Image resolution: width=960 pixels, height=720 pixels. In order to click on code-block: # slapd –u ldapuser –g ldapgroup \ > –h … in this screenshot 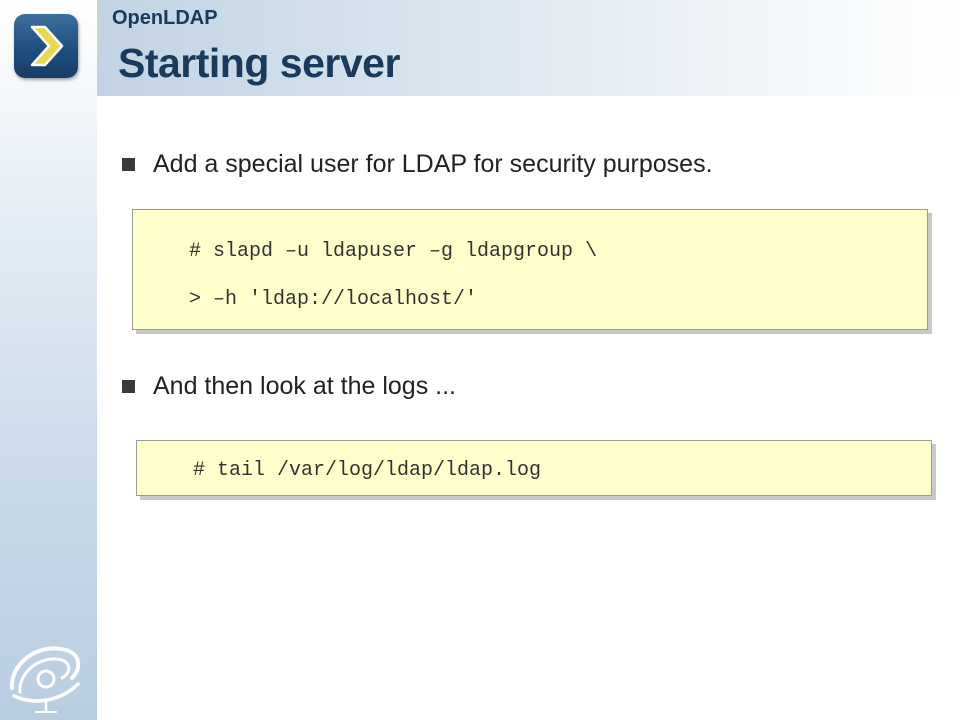, I will do `click(530, 269)`.